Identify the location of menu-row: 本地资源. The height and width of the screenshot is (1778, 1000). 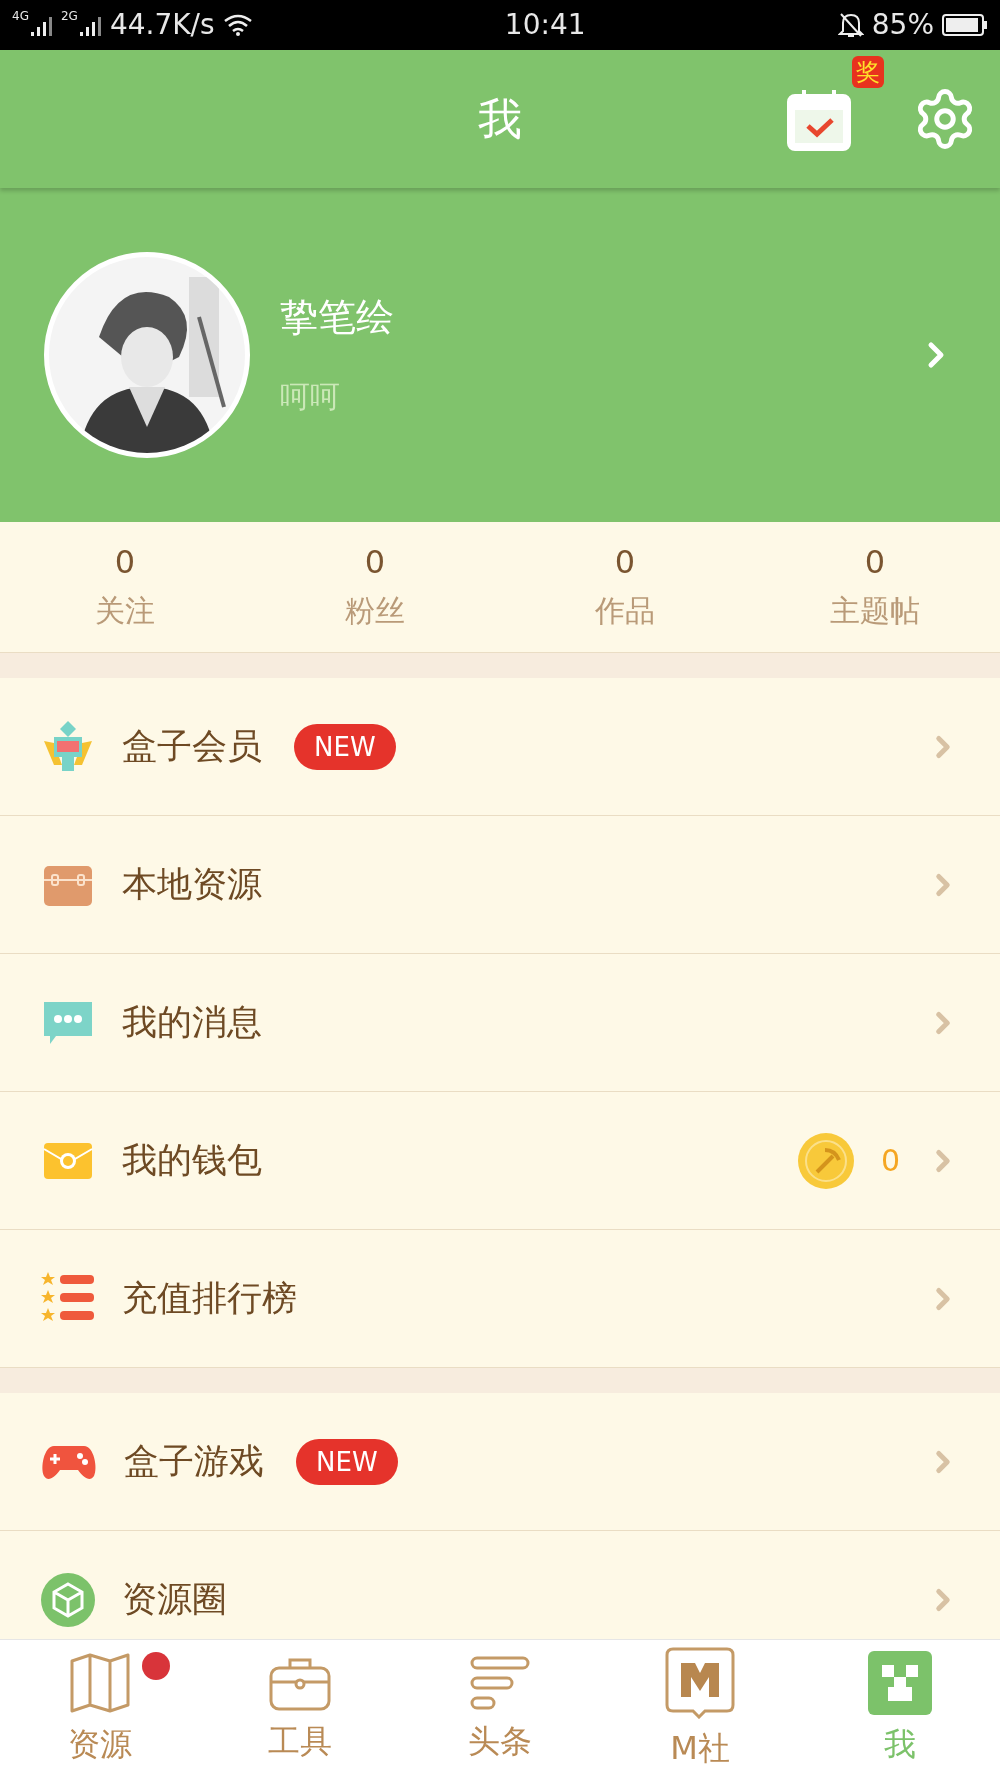
(500, 885).